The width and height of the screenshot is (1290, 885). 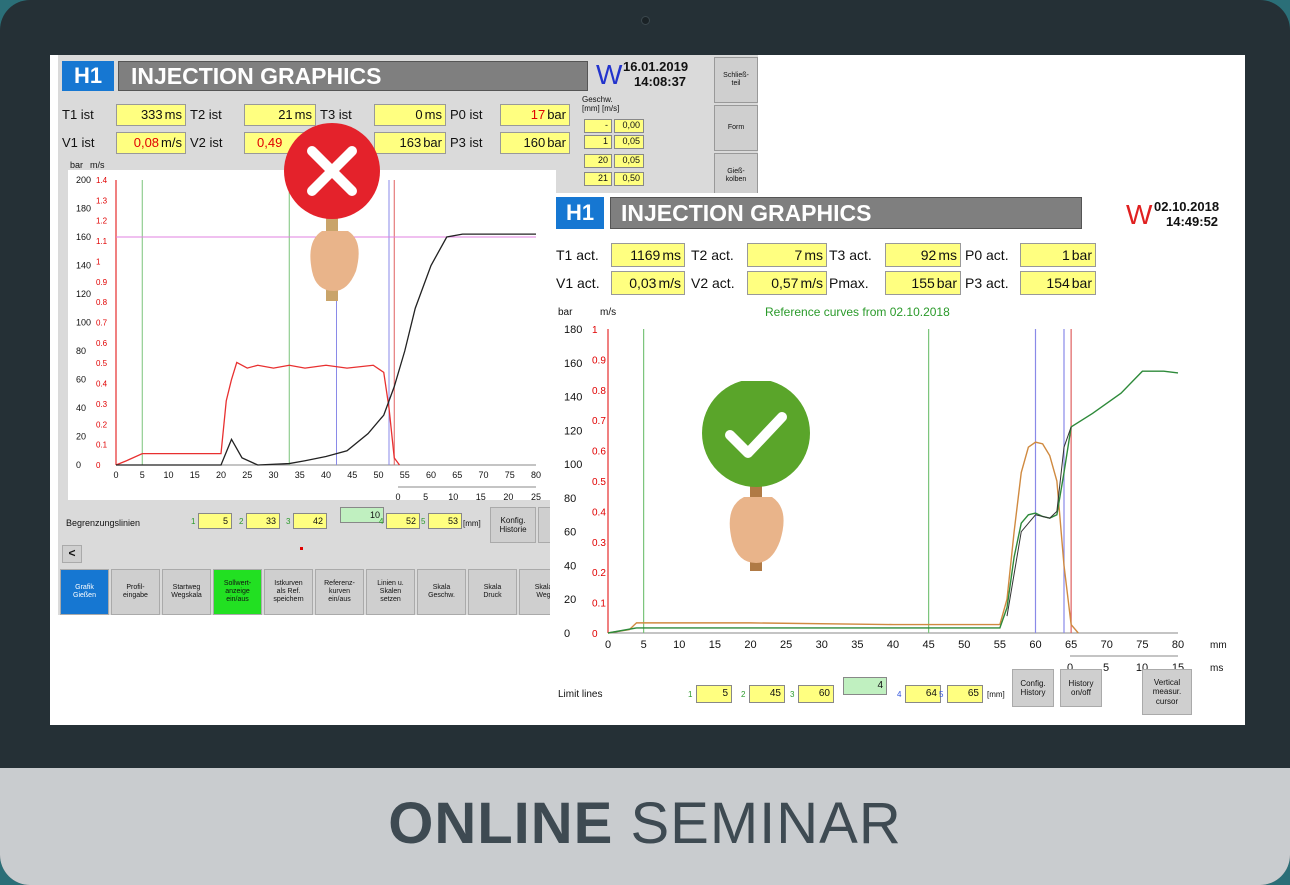 I want to click on x-tick: 60, so click(x=1035, y=645).